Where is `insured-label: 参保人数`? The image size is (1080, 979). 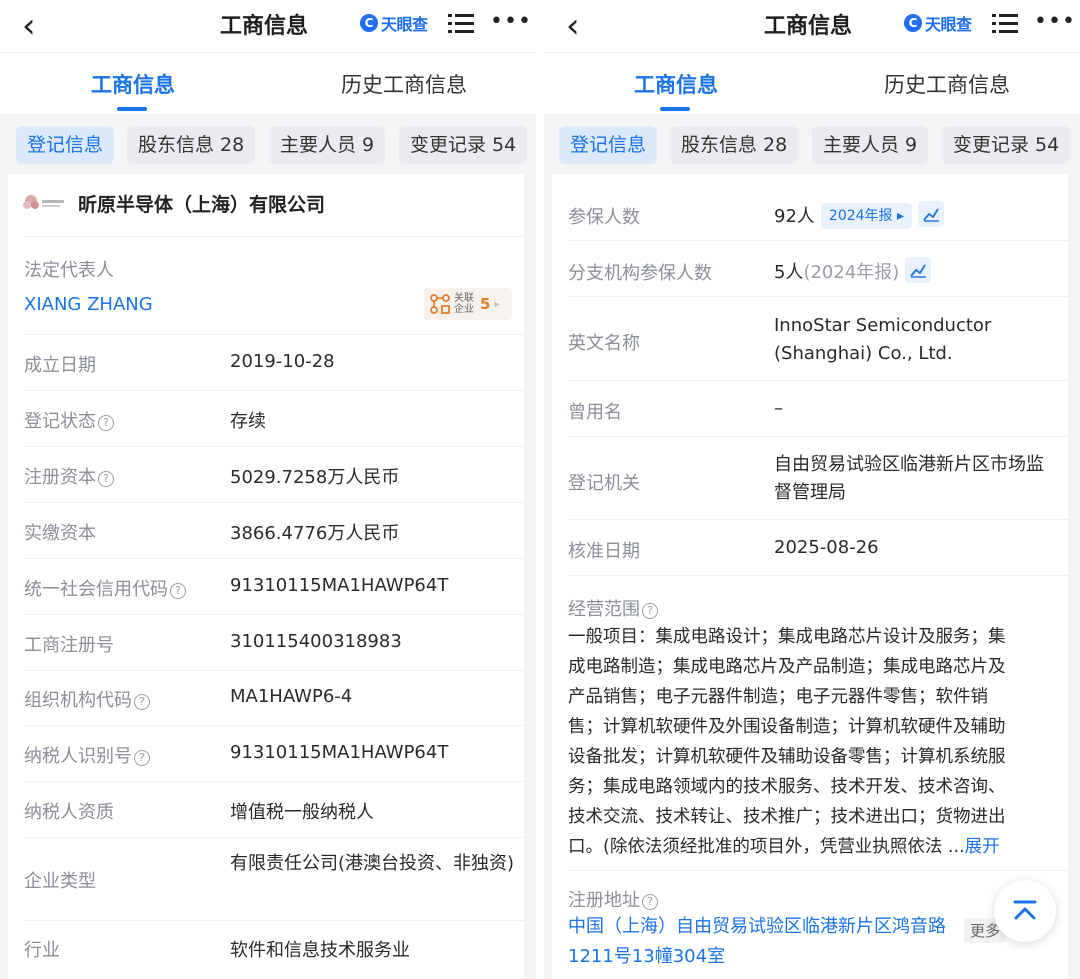
insured-label: 参保人数 is located at coordinates (604, 217).